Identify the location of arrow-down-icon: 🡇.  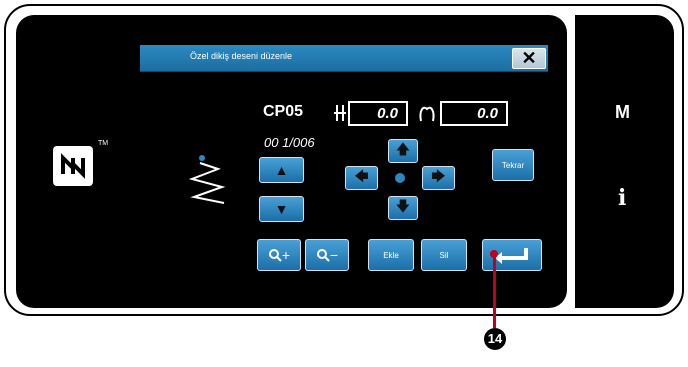
(403, 206).